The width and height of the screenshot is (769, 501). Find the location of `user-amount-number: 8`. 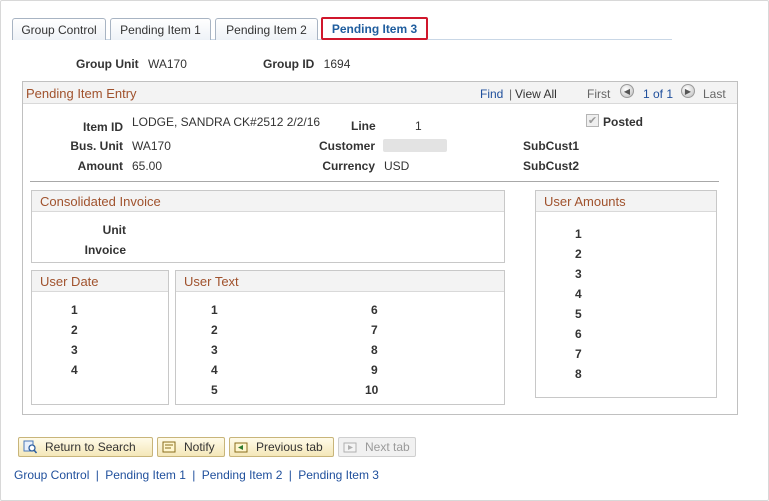

user-amount-number: 8 is located at coordinates (578, 374).